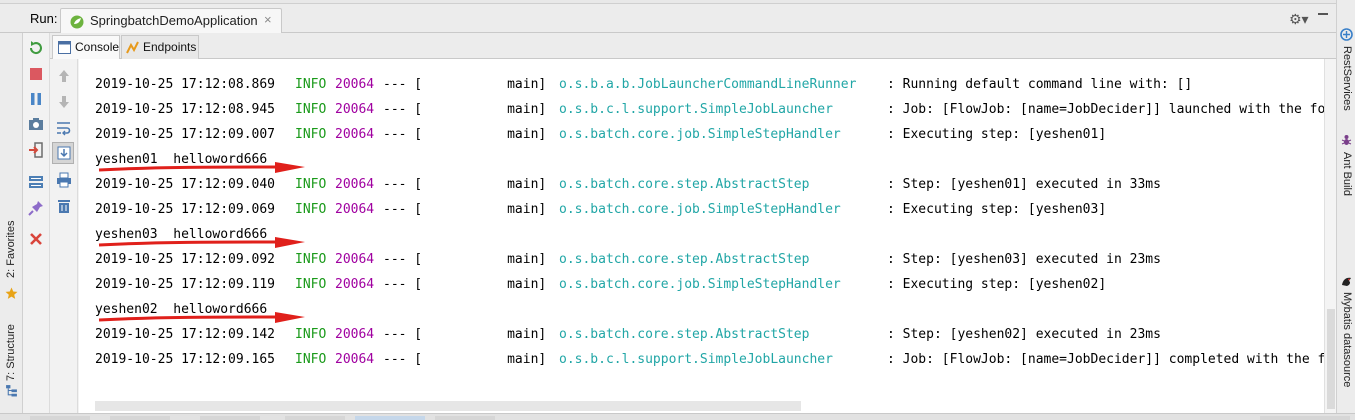 This screenshot has height=420, width=1355. What do you see at coordinates (44, 18) in the screenshot?
I see `run-label: Run:` at bounding box center [44, 18].